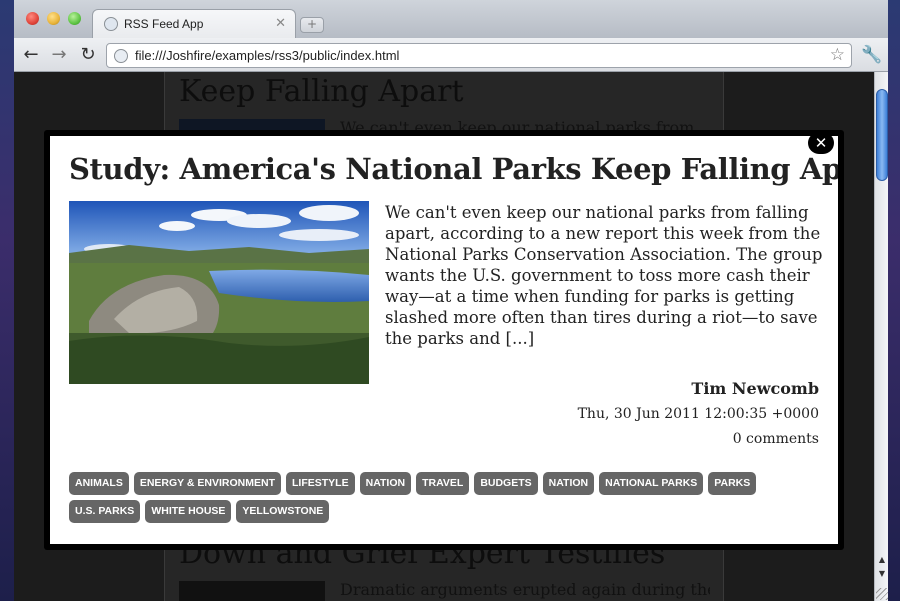  What do you see at coordinates (207, 483) in the screenshot?
I see `tag-energy-environment: Energy & Environment` at bounding box center [207, 483].